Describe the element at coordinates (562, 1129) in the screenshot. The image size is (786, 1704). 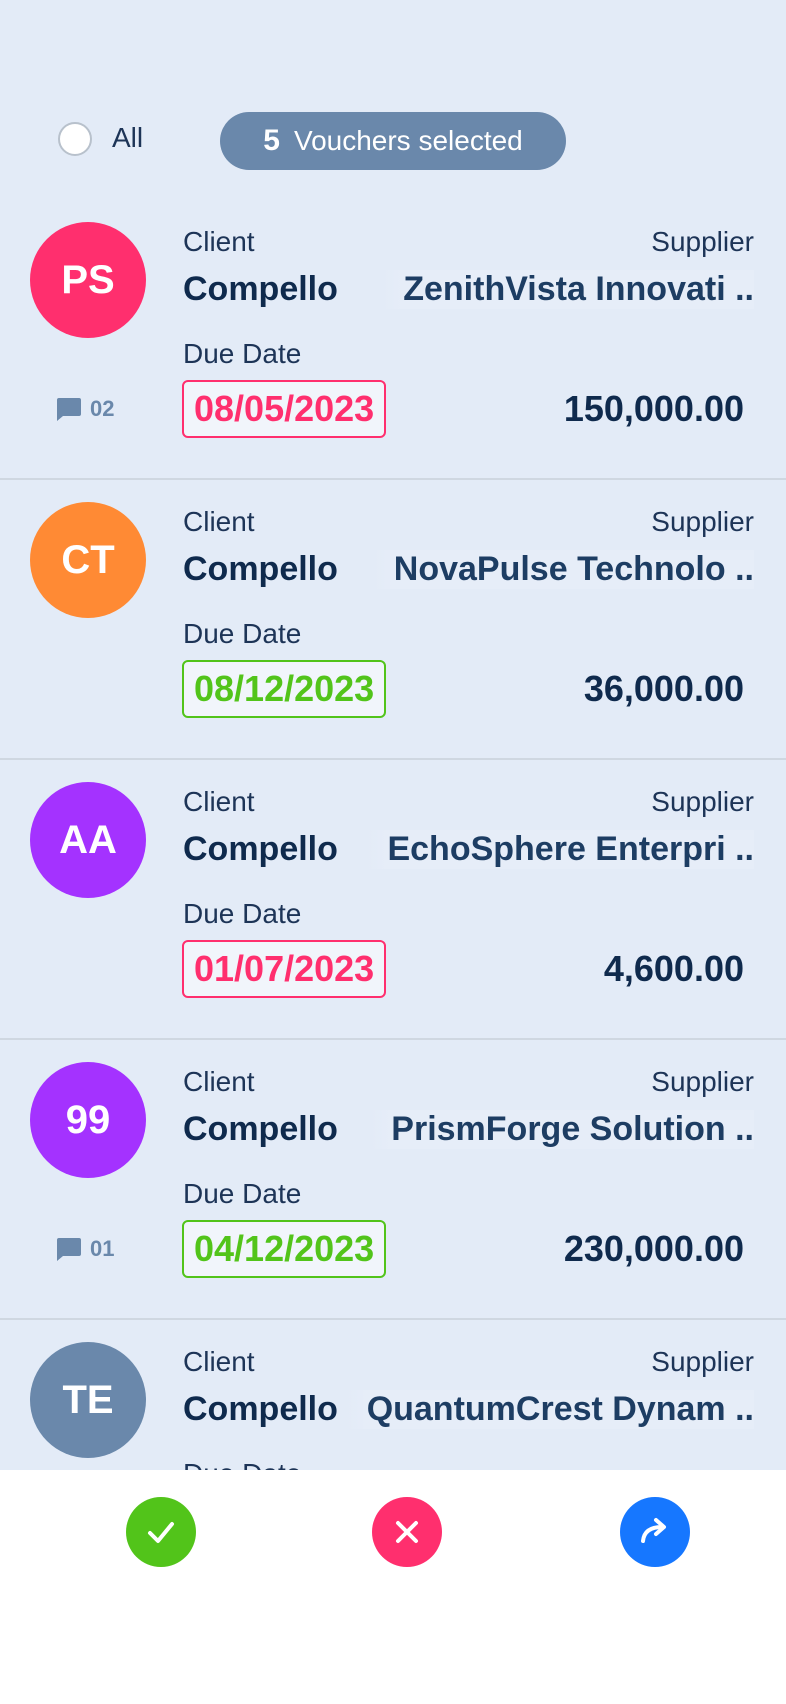
I see `supplier-name: PrismForge Solution ..` at that location.